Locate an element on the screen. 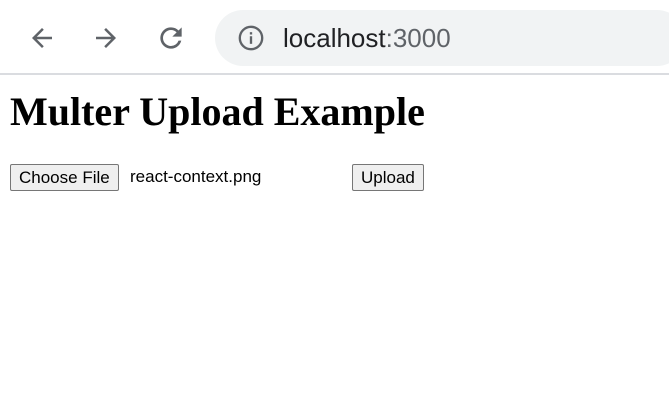  address-bar: localhost:3000 is located at coordinates (442, 38).